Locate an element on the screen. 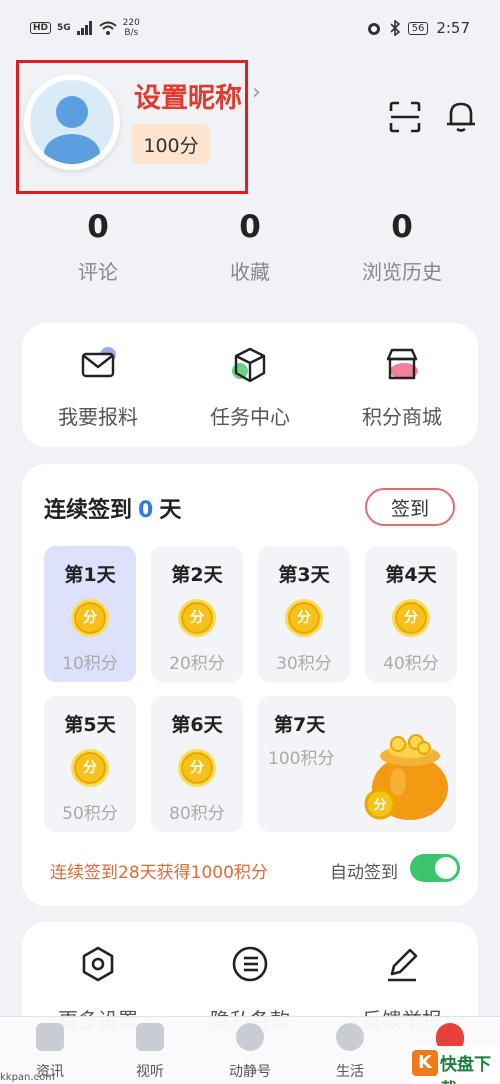 The width and height of the screenshot is (500, 1084). gold-pot-icon: 分 is located at coordinates (406, 777).